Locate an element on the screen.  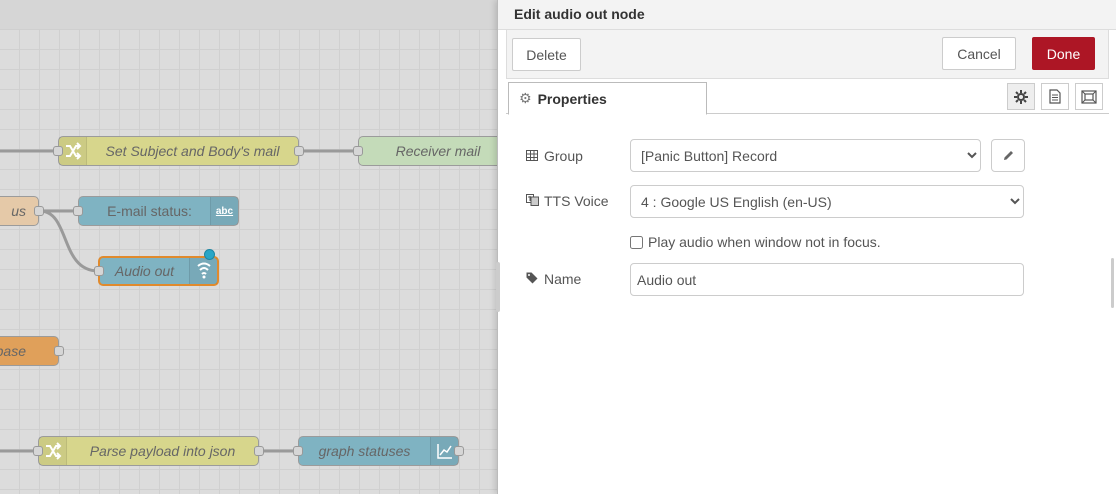
node-label: Audio out is located at coordinates (144, 271).